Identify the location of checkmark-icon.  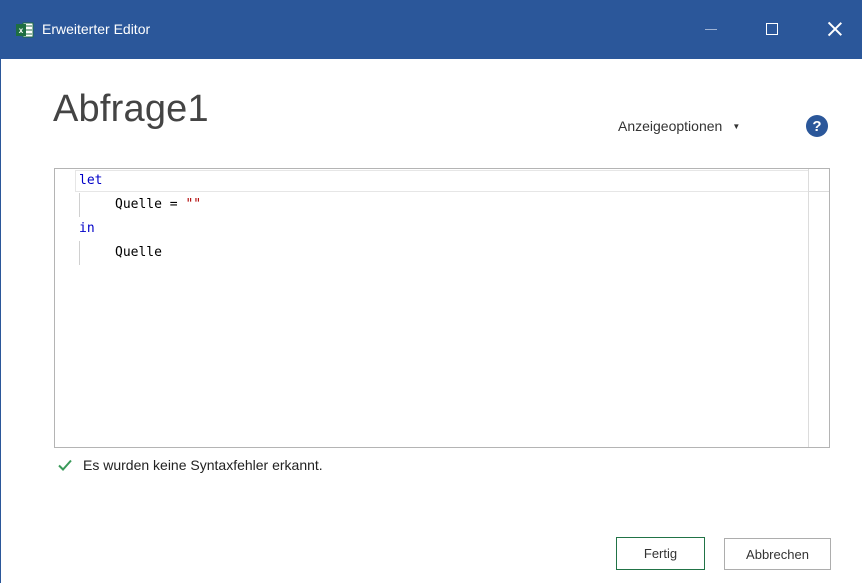
(65, 465).